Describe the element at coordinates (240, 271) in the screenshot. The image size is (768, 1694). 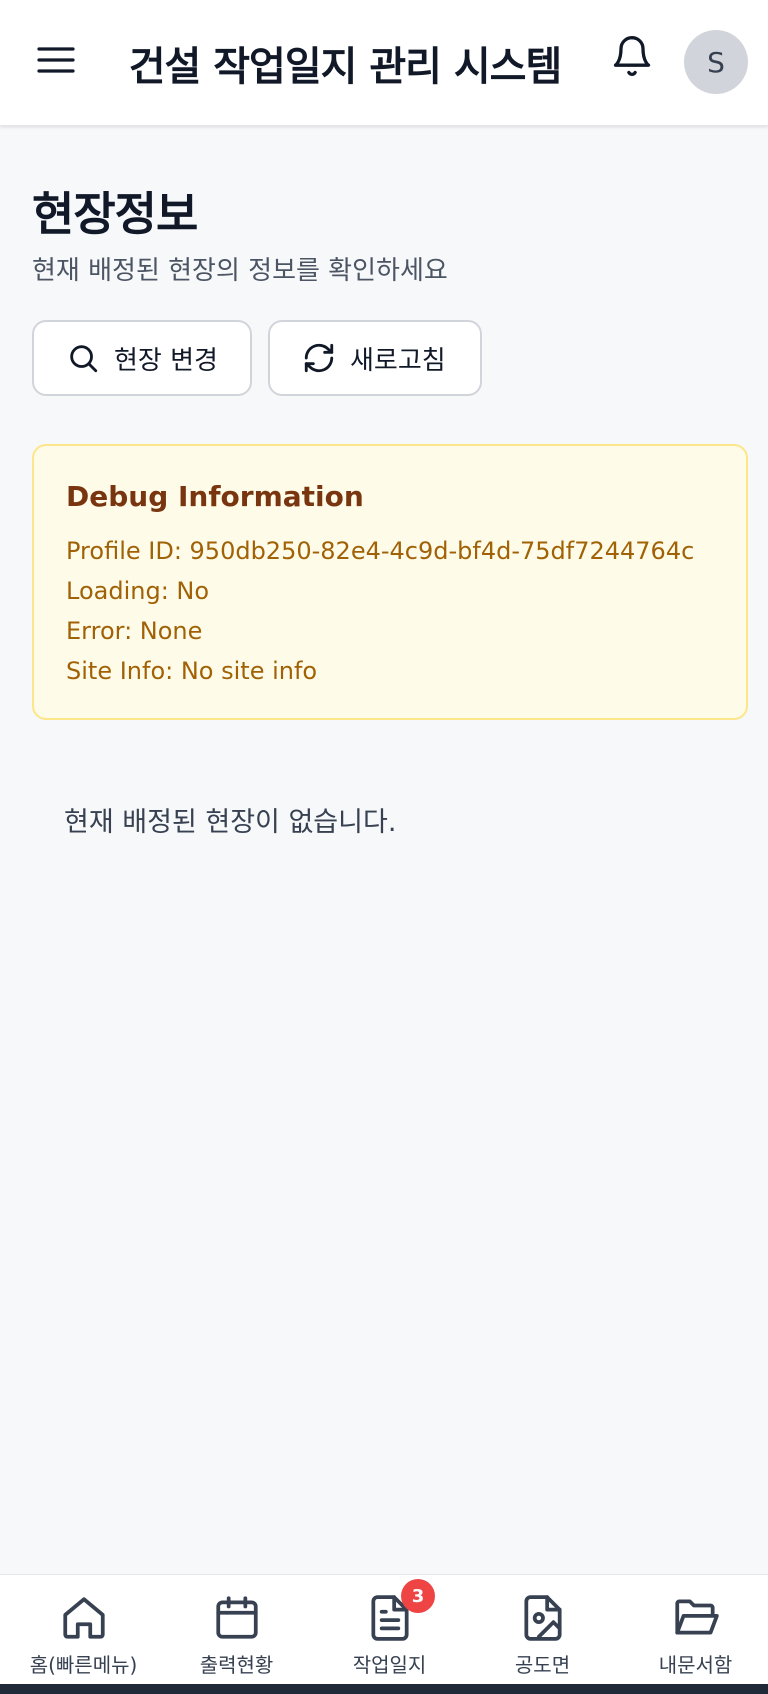
I see `page-subtitle: 현재 배정된 현장의 정보를 확인하세요` at that location.